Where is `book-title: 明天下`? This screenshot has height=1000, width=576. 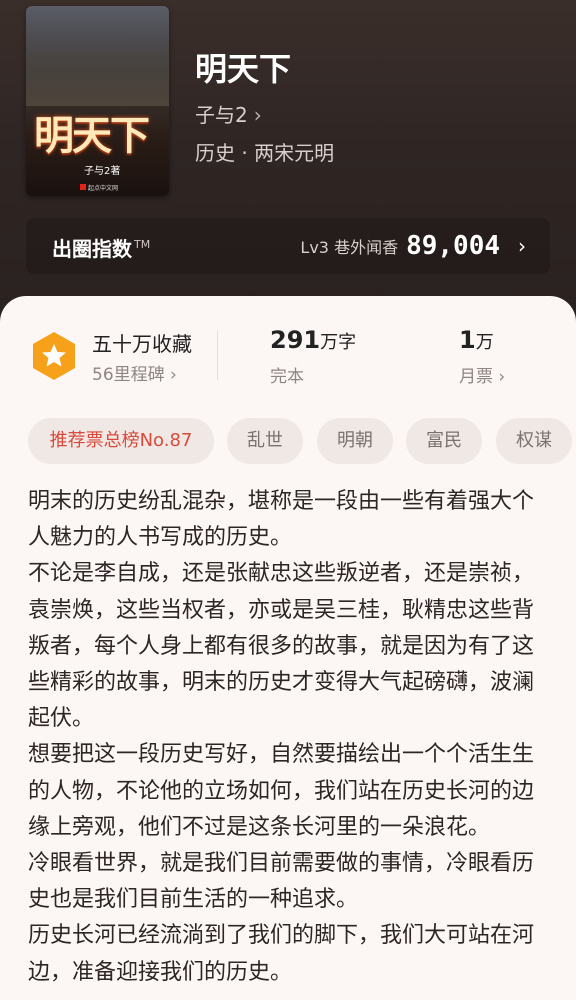
book-title: 明天下 is located at coordinates (243, 69).